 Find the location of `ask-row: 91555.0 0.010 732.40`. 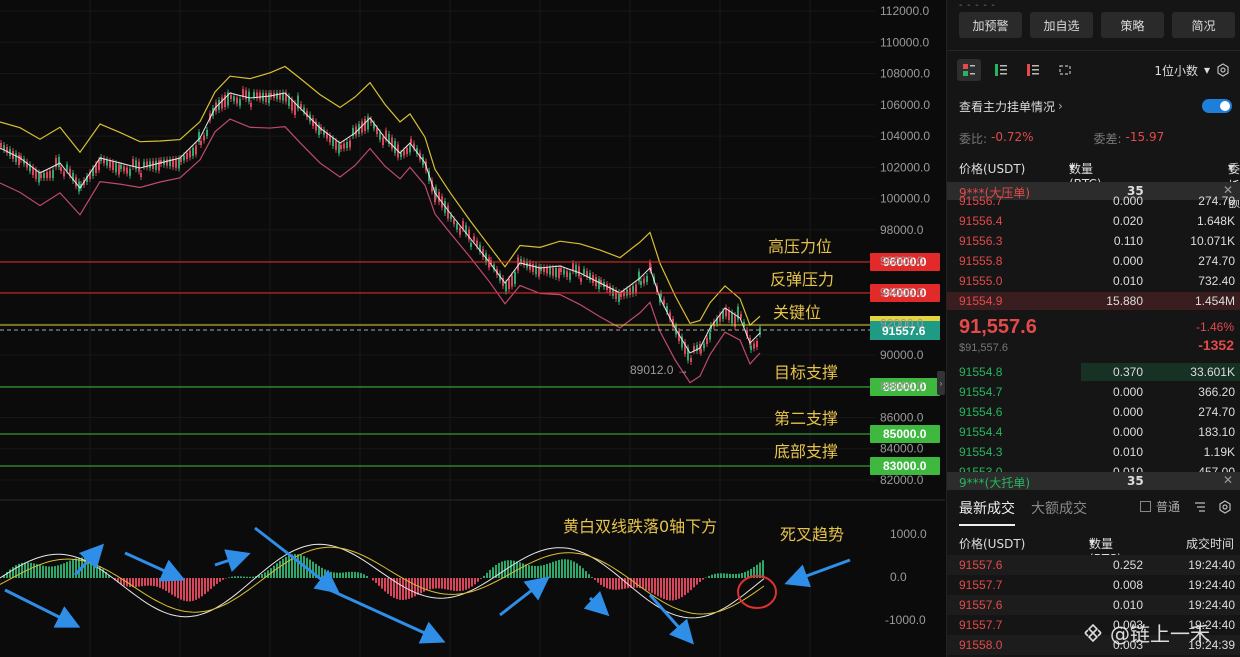

ask-row: 91555.0 0.010 732.40 is located at coordinates (1093, 281).